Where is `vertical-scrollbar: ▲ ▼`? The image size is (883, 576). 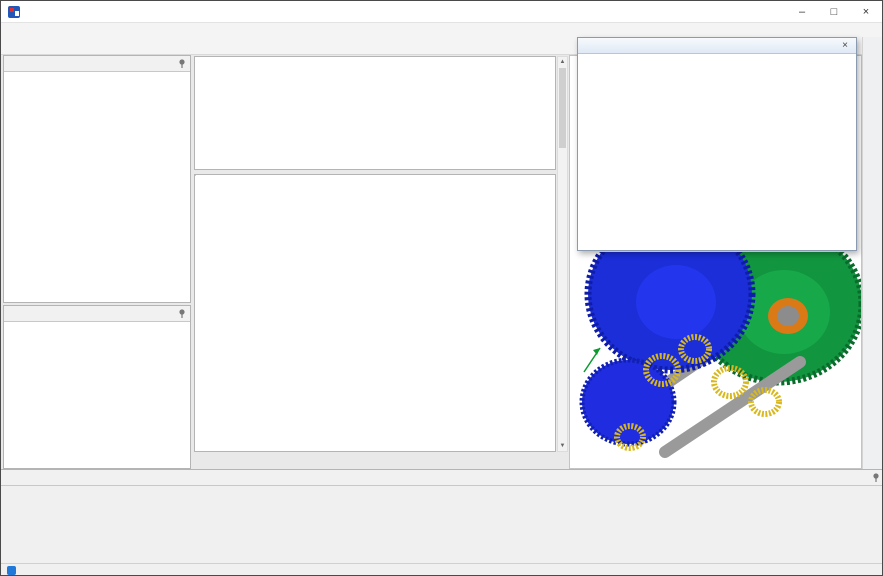 vertical-scrollbar: ▲ ▼ is located at coordinates (562, 254).